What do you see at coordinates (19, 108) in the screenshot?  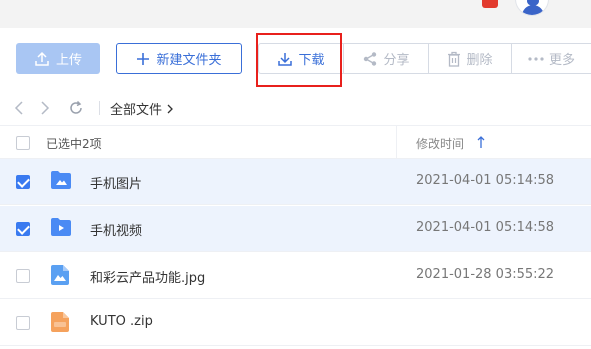 I see `chevron-left-icon` at bounding box center [19, 108].